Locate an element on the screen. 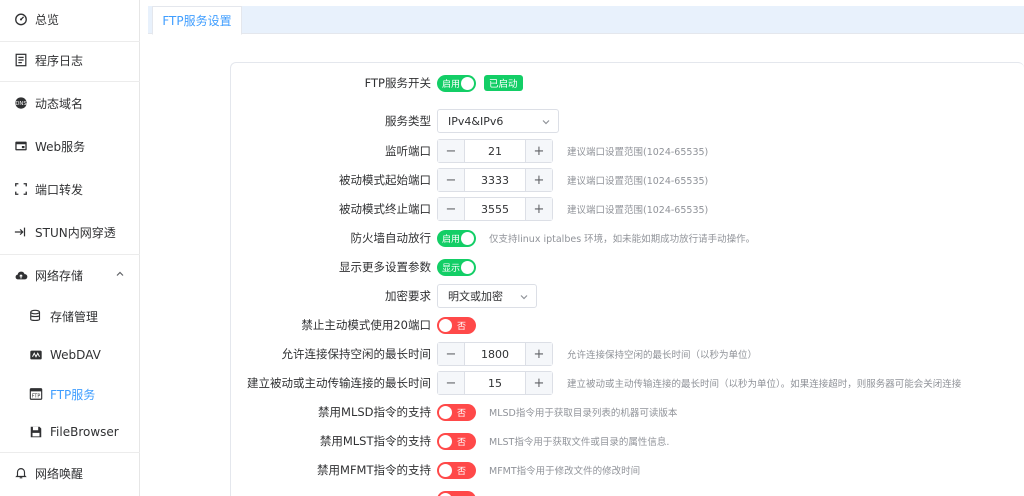  passive-start-port-stepper: − 3333 + is located at coordinates (495, 180).